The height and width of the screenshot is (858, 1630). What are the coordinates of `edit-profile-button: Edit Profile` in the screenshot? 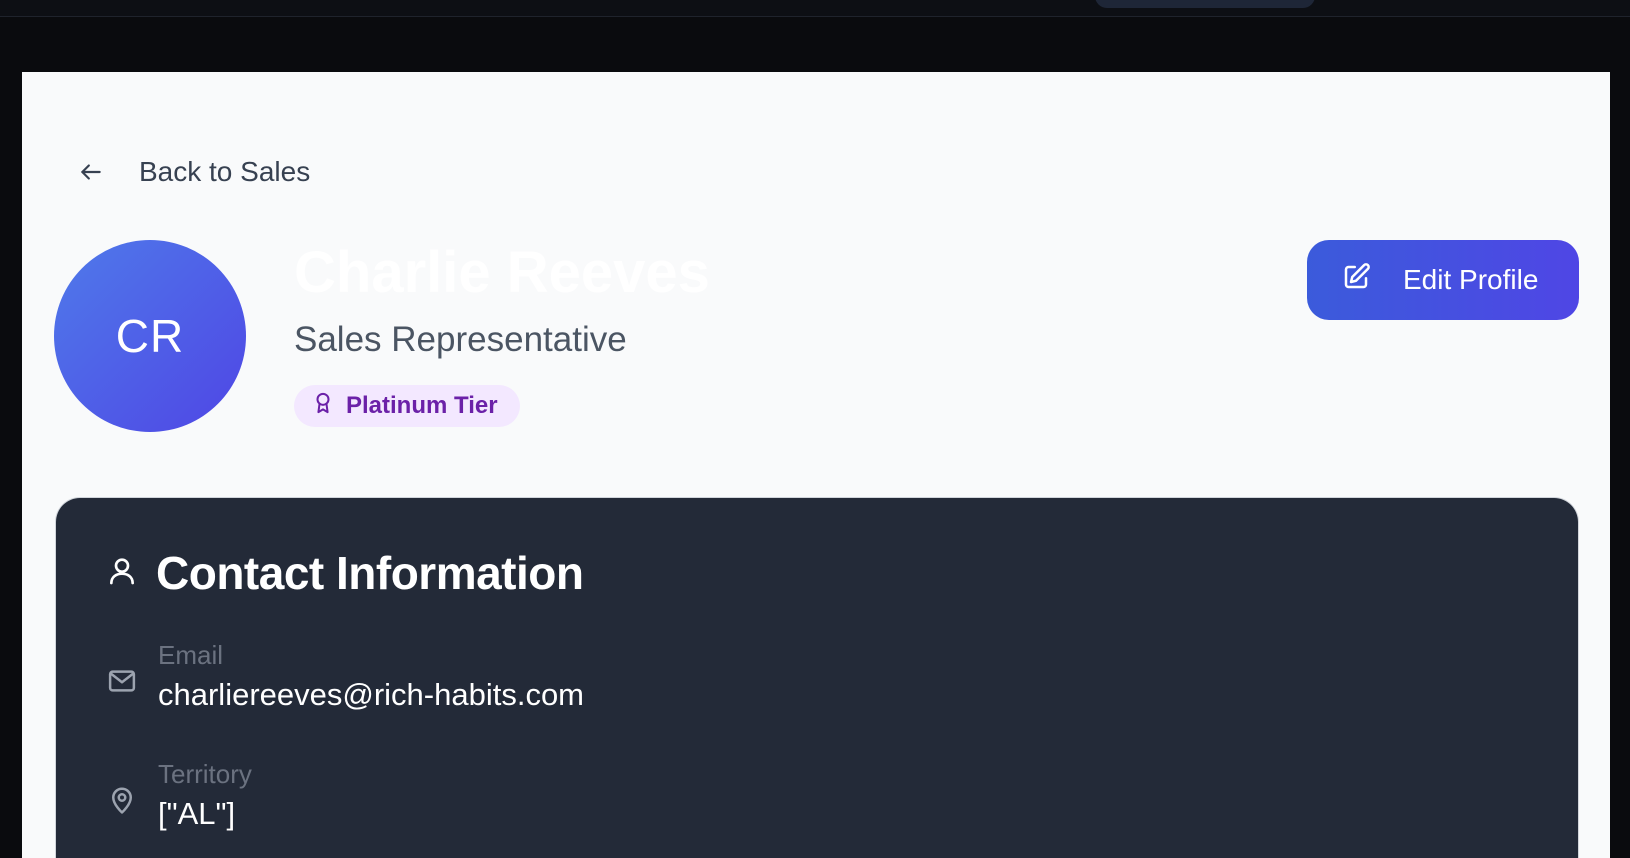 It's located at (1443, 280).